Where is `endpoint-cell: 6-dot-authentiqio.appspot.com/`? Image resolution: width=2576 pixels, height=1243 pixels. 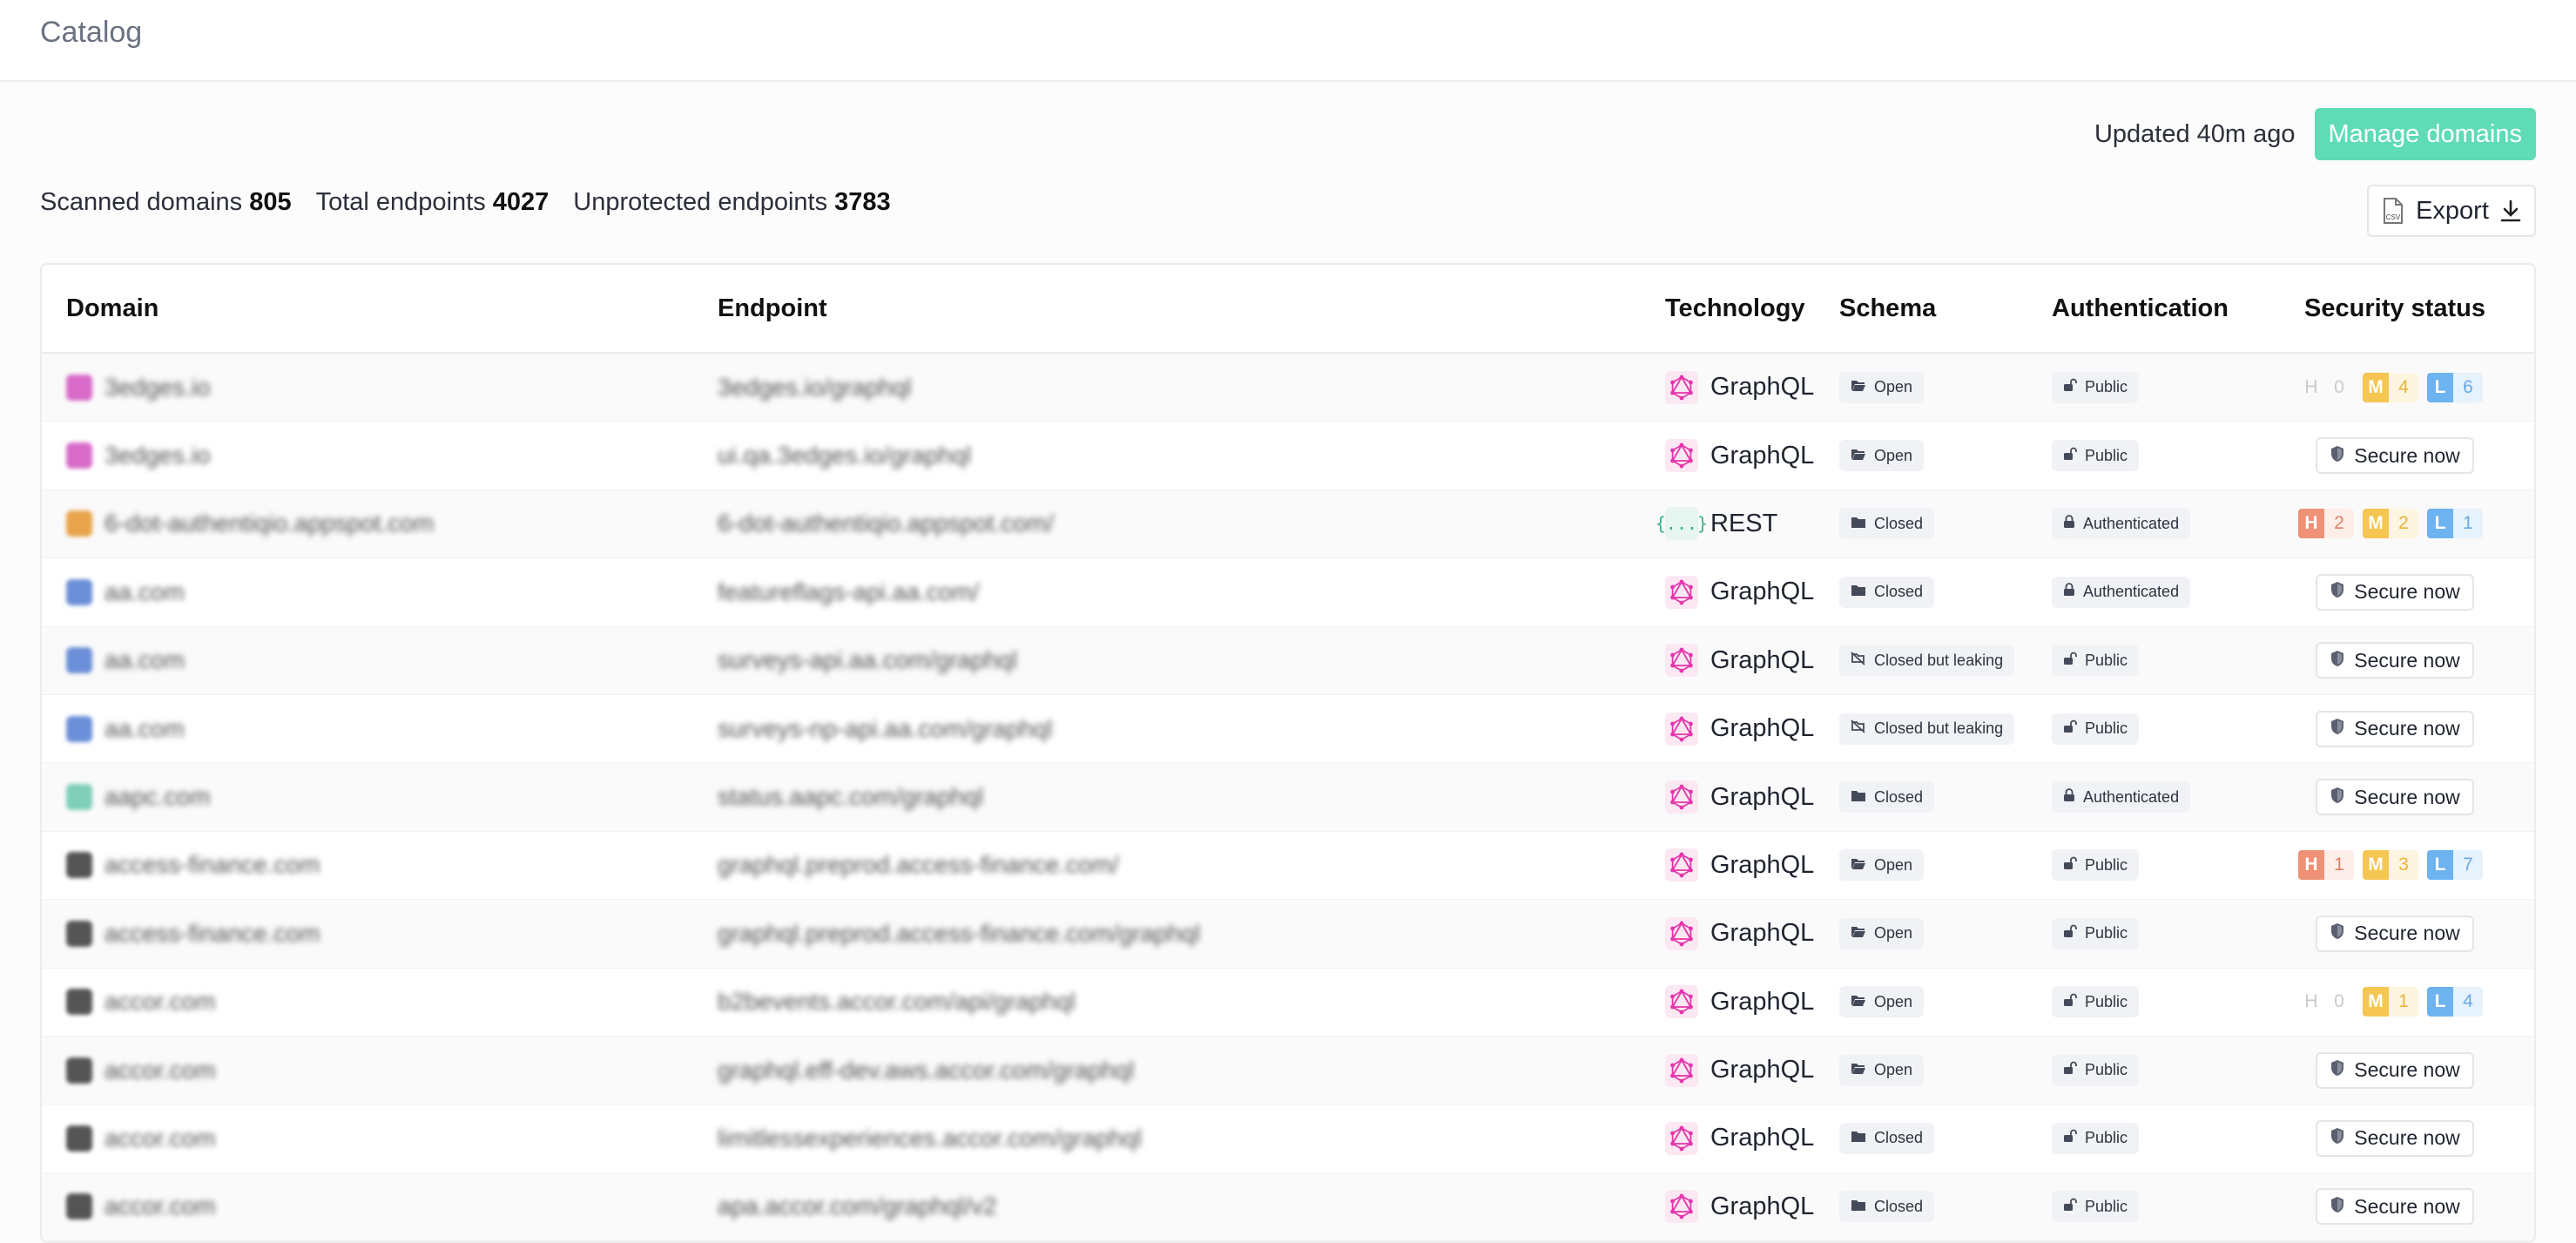
endpoint-cell: 6-dot-authentiqio.appspot.com/ is located at coordinates (1192, 523).